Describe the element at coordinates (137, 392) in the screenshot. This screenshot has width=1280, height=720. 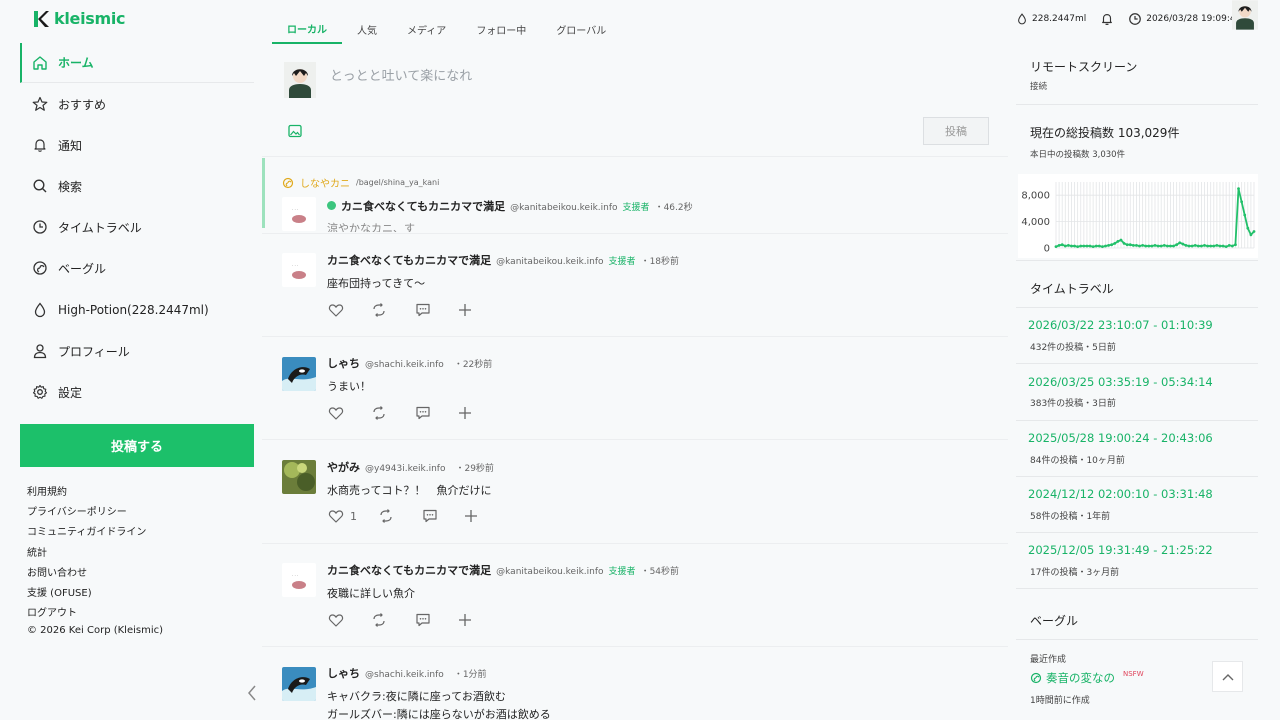
I see `sidebar-item-settings: 設定` at that location.